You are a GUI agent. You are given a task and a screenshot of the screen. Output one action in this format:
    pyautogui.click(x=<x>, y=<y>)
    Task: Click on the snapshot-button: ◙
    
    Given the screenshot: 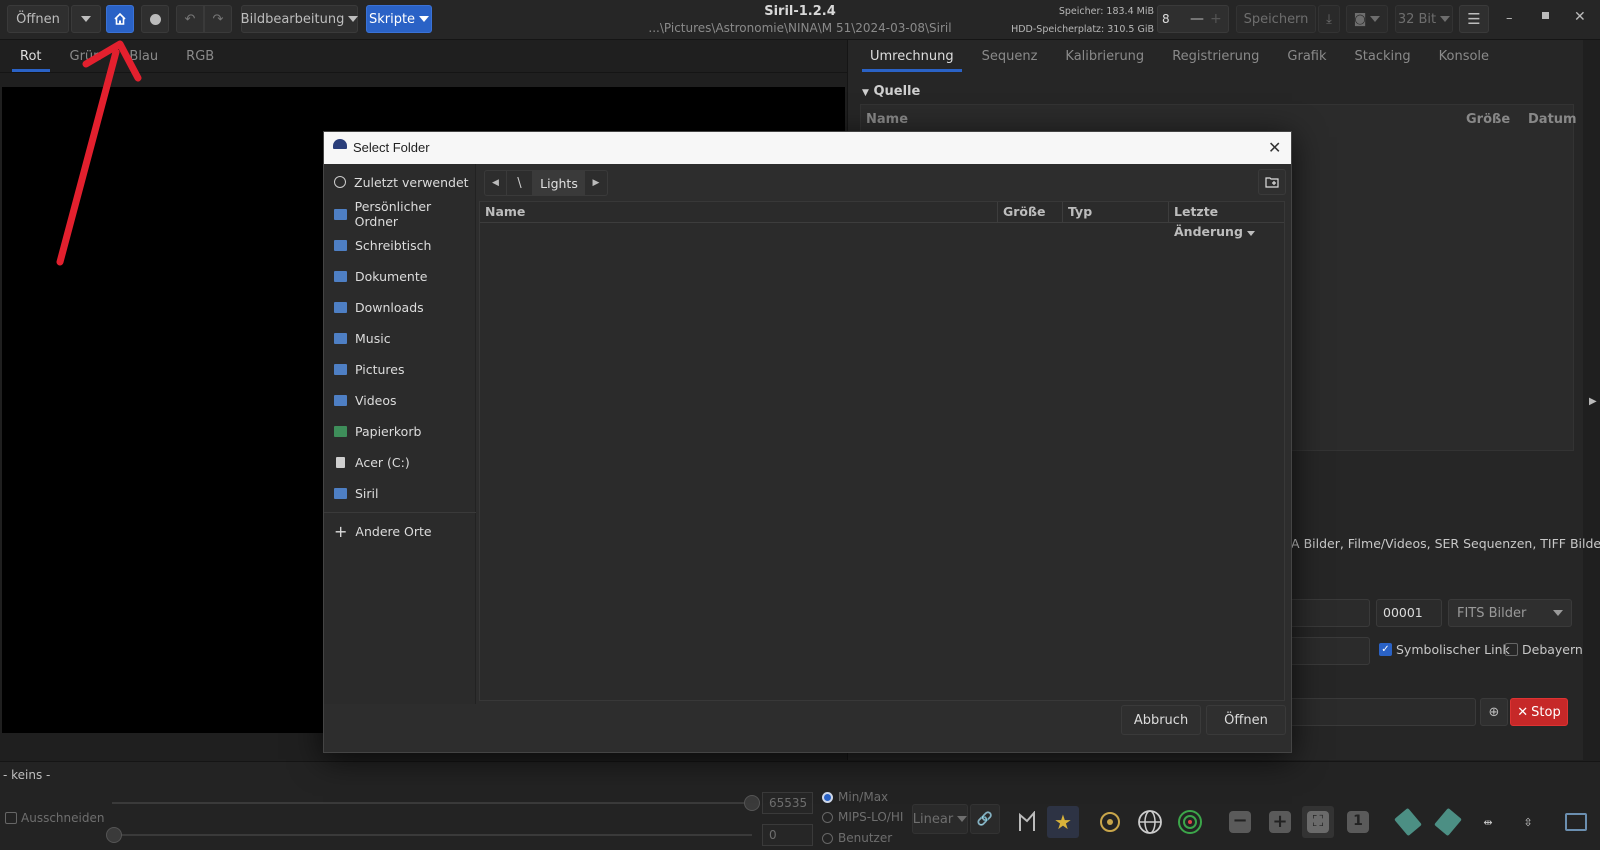 What is the action you would take?
    pyautogui.click(x=1367, y=19)
    